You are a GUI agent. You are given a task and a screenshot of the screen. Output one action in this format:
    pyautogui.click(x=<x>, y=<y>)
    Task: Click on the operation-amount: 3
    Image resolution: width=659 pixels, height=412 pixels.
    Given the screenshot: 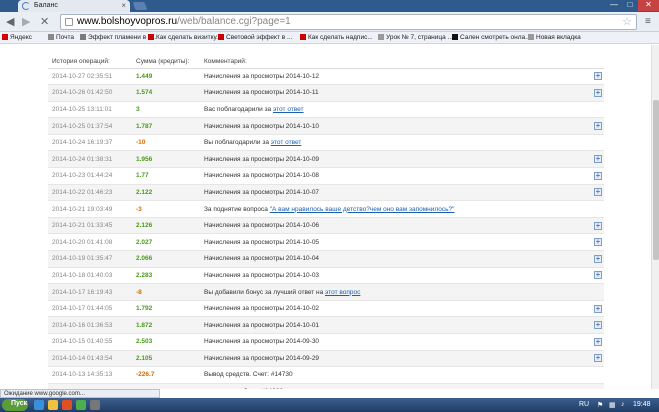 What is the action you would take?
    pyautogui.click(x=166, y=110)
    